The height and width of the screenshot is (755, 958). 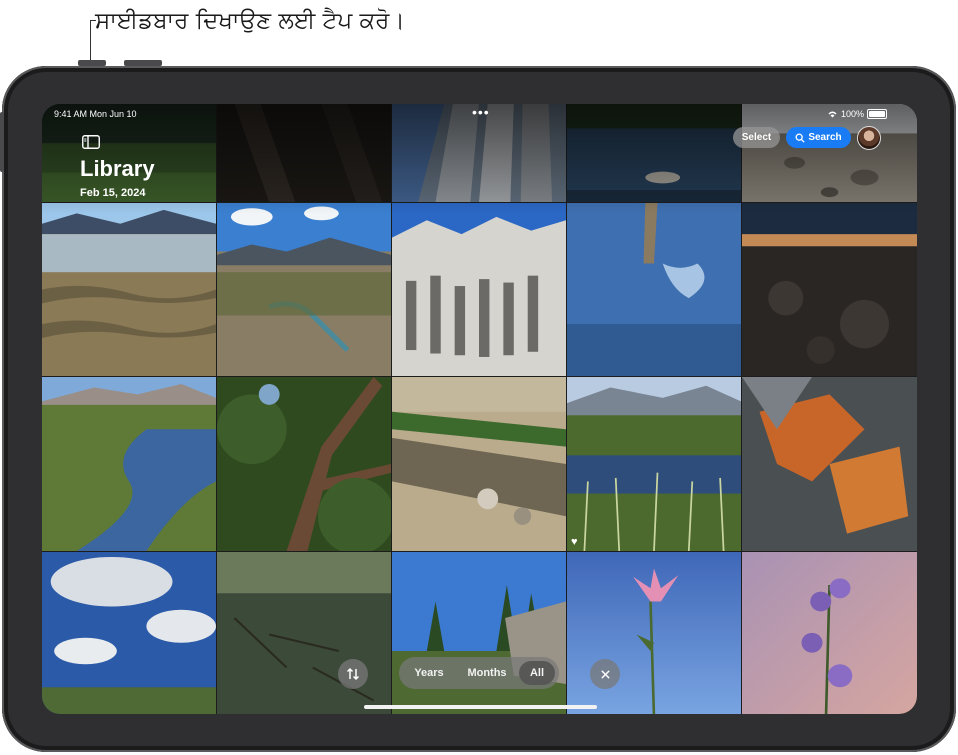 I want to click on callout-label: ਸਾਈਡਬਾਰ ਦਿਖਾਉਣ ਲਈ ਟੈਪ ਕਰੋ।, so click(x=250, y=21).